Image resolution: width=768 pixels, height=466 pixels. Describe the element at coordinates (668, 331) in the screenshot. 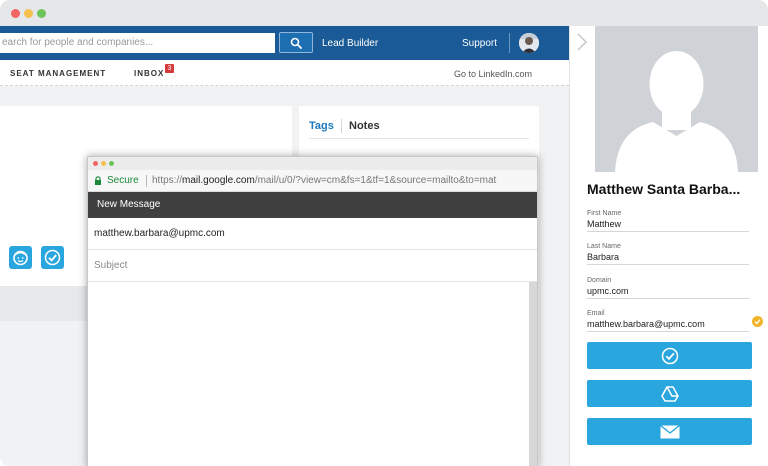

I see `email-underline` at that location.